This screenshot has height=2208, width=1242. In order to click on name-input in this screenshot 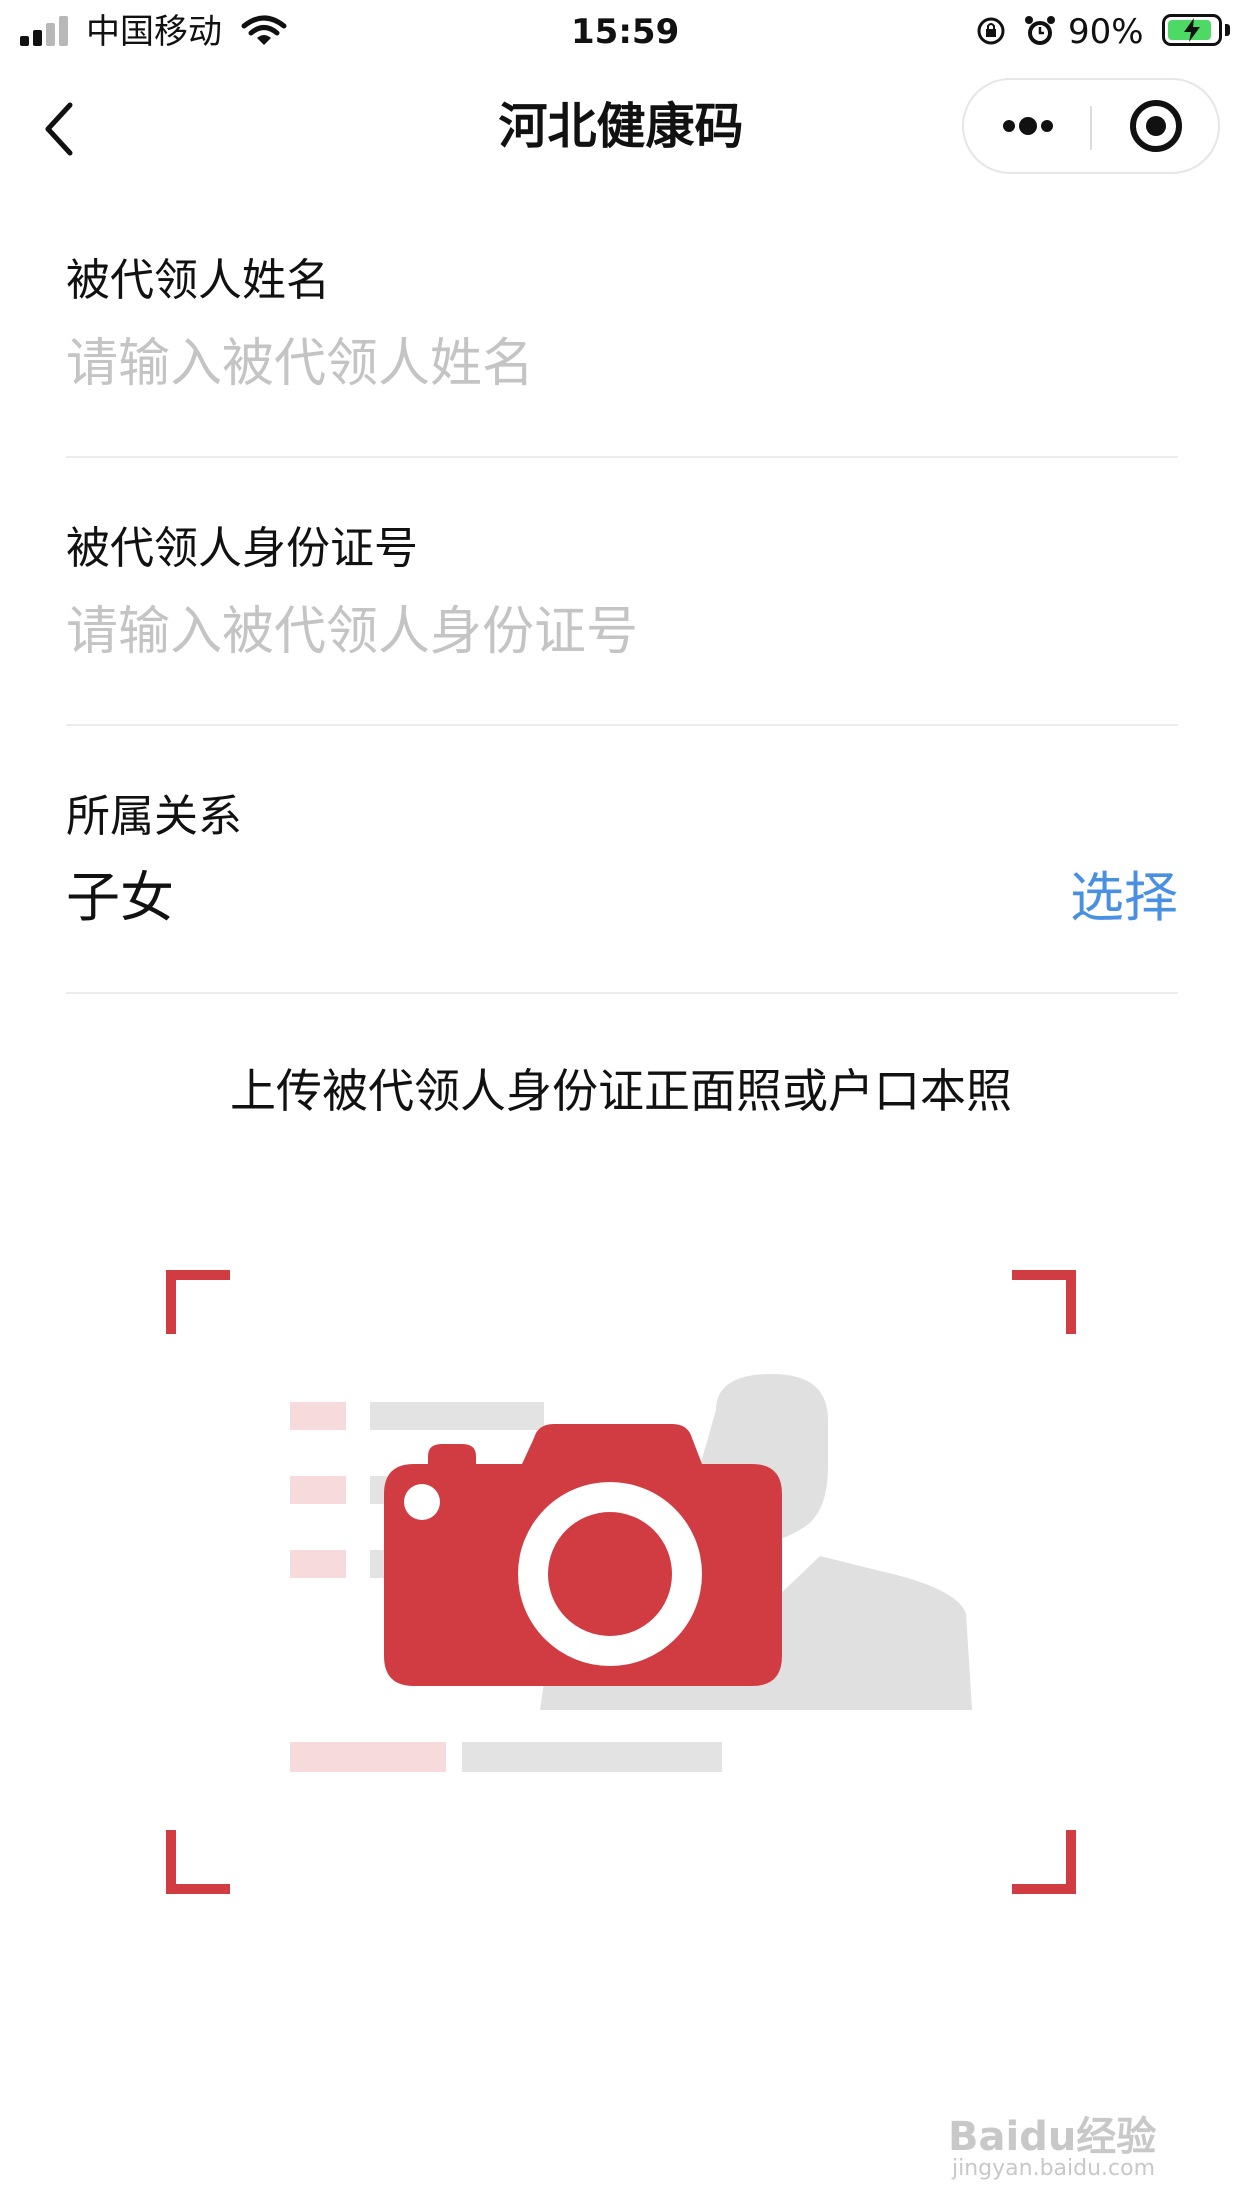, I will do `click(621, 364)`.